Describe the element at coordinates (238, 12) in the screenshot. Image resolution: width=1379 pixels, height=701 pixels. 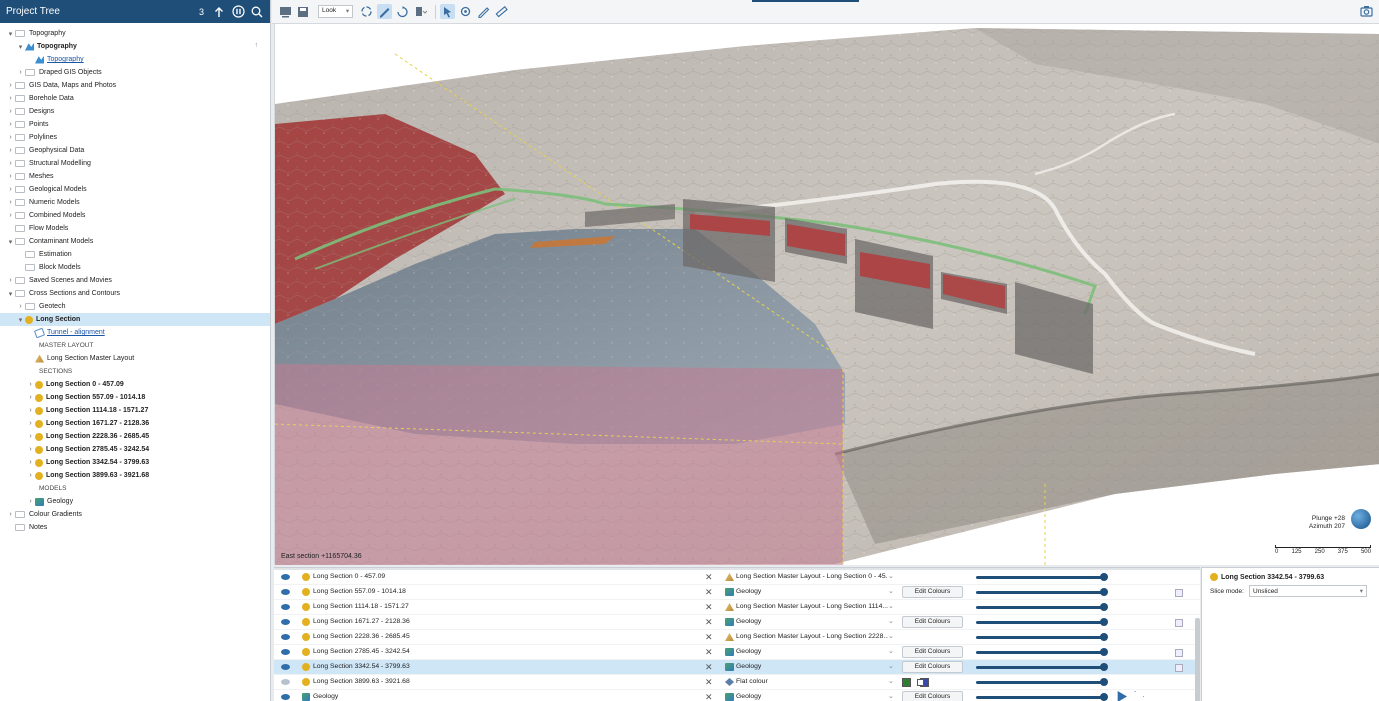
I see `pause-icon` at that location.